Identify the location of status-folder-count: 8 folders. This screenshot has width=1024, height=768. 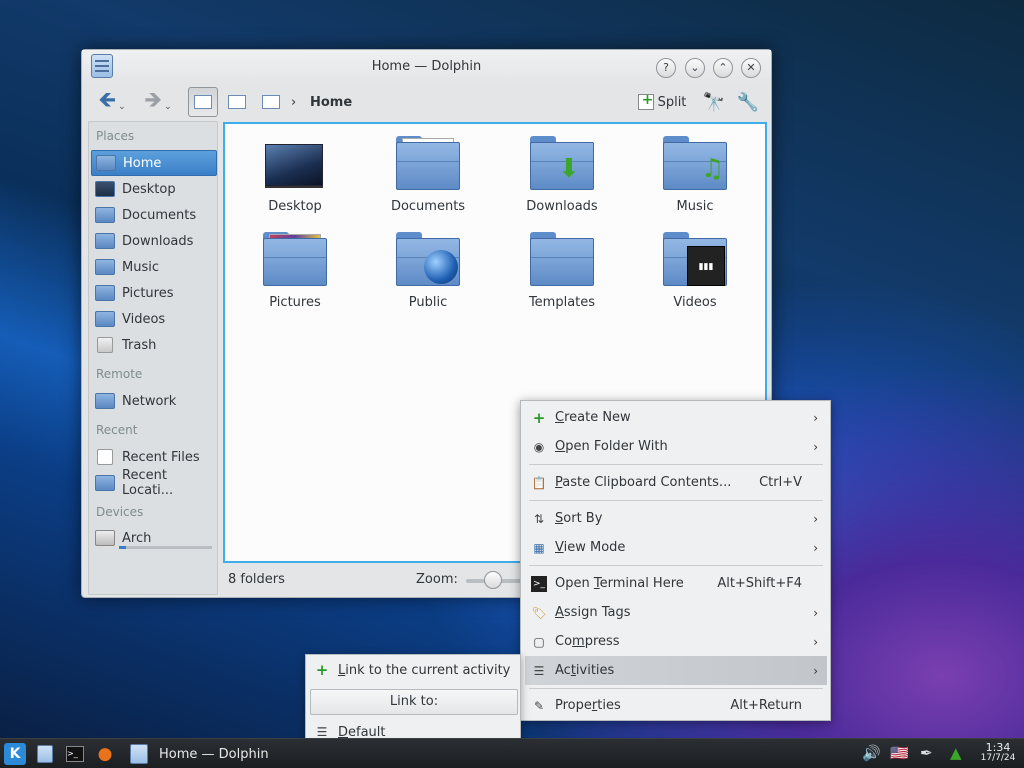
(256, 579).